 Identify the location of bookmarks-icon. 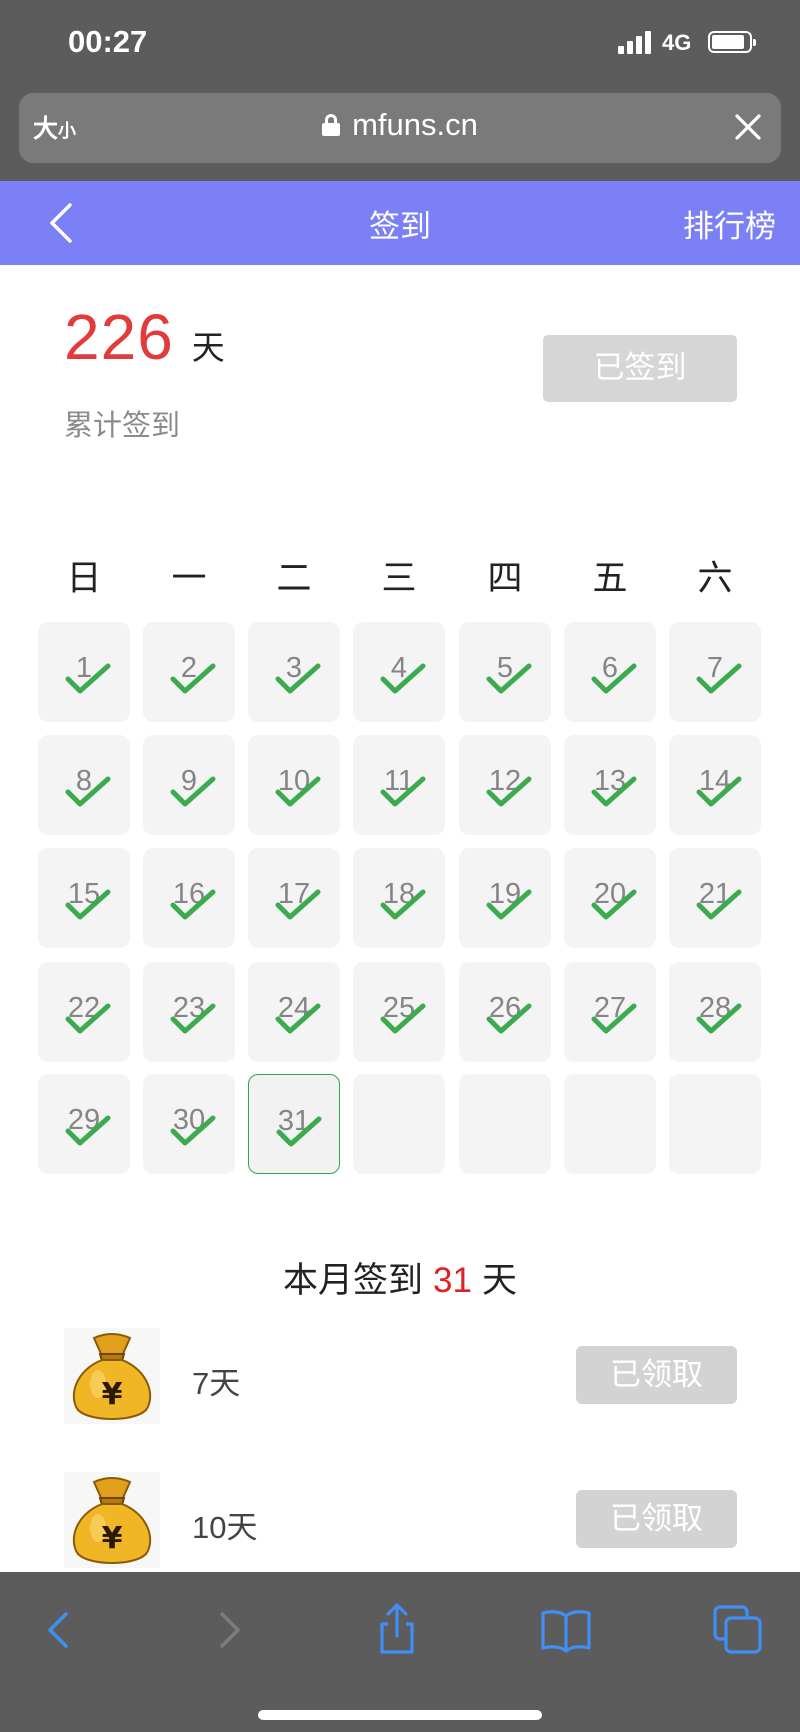
(566, 1630).